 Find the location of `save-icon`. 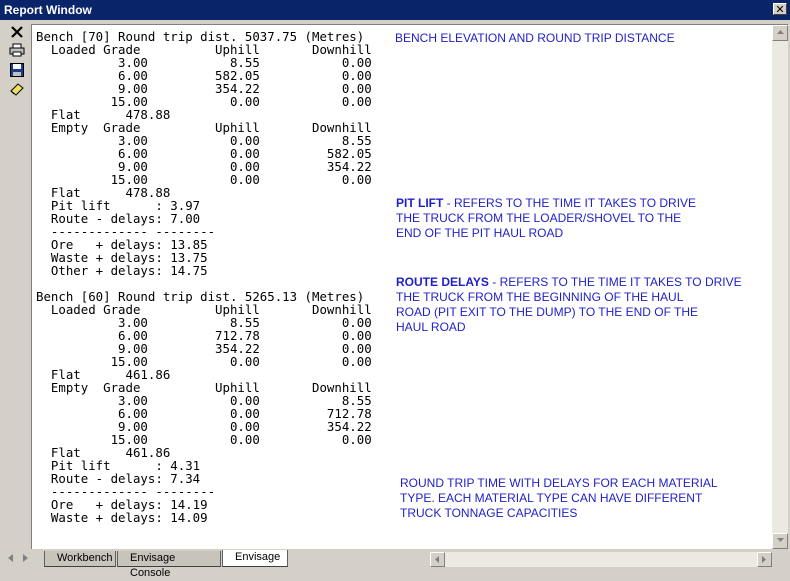

save-icon is located at coordinates (17, 70).